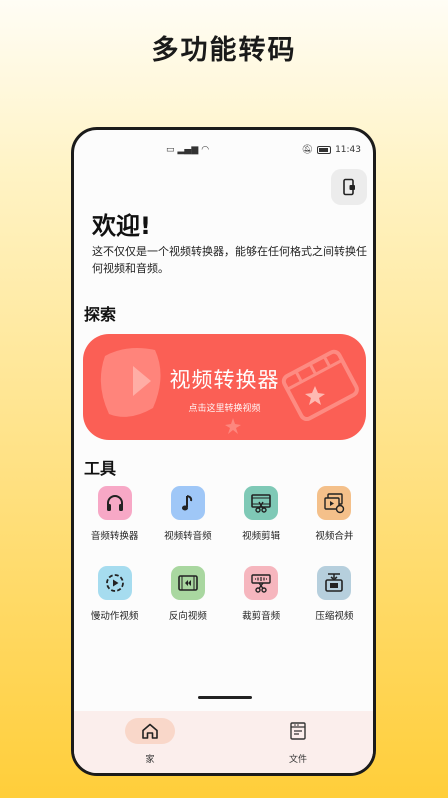 This screenshot has width=448, height=798. I want to click on welcome-title: 欢迎!, so click(121, 226).